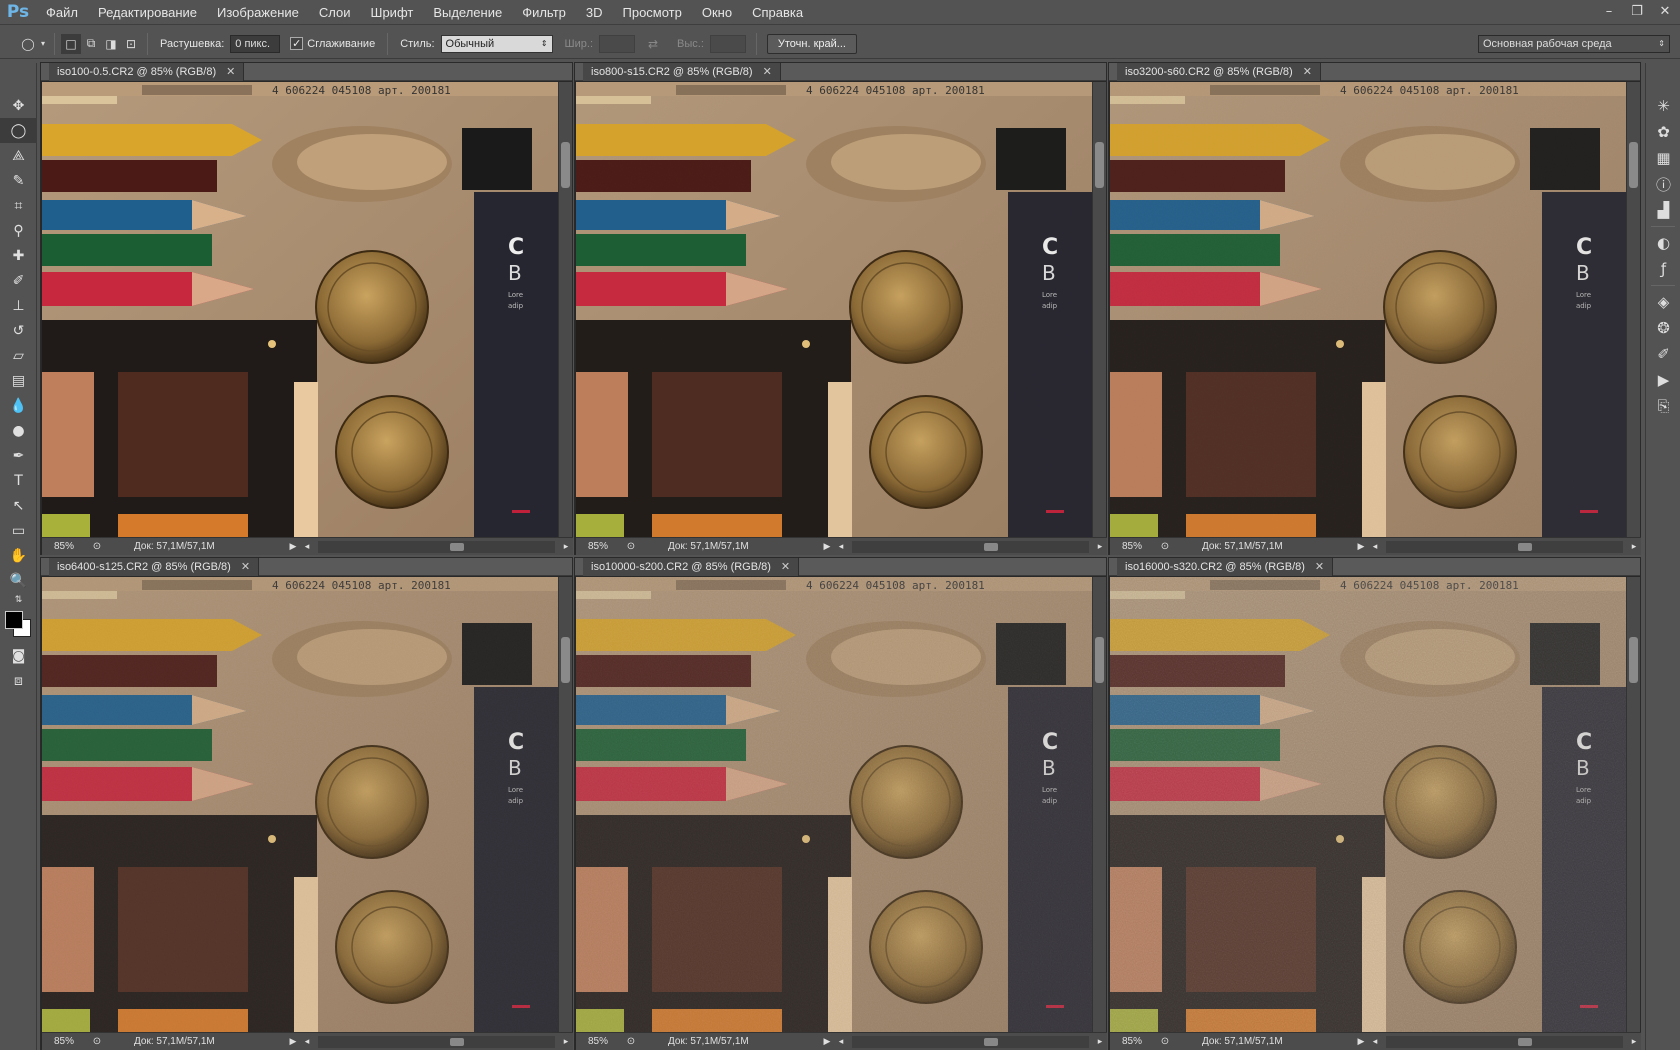  What do you see at coordinates (682, 71) in the screenshot?
I see `document-tab-body: iso800-s15.CR2 @ 85% (RGB/8) ✕` at bounding box center [682, 71].